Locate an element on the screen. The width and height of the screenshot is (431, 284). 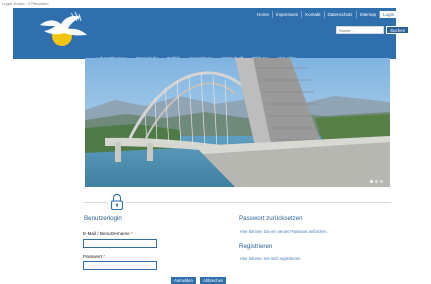
search-button: Suchen is located at coordinates (398, 30).